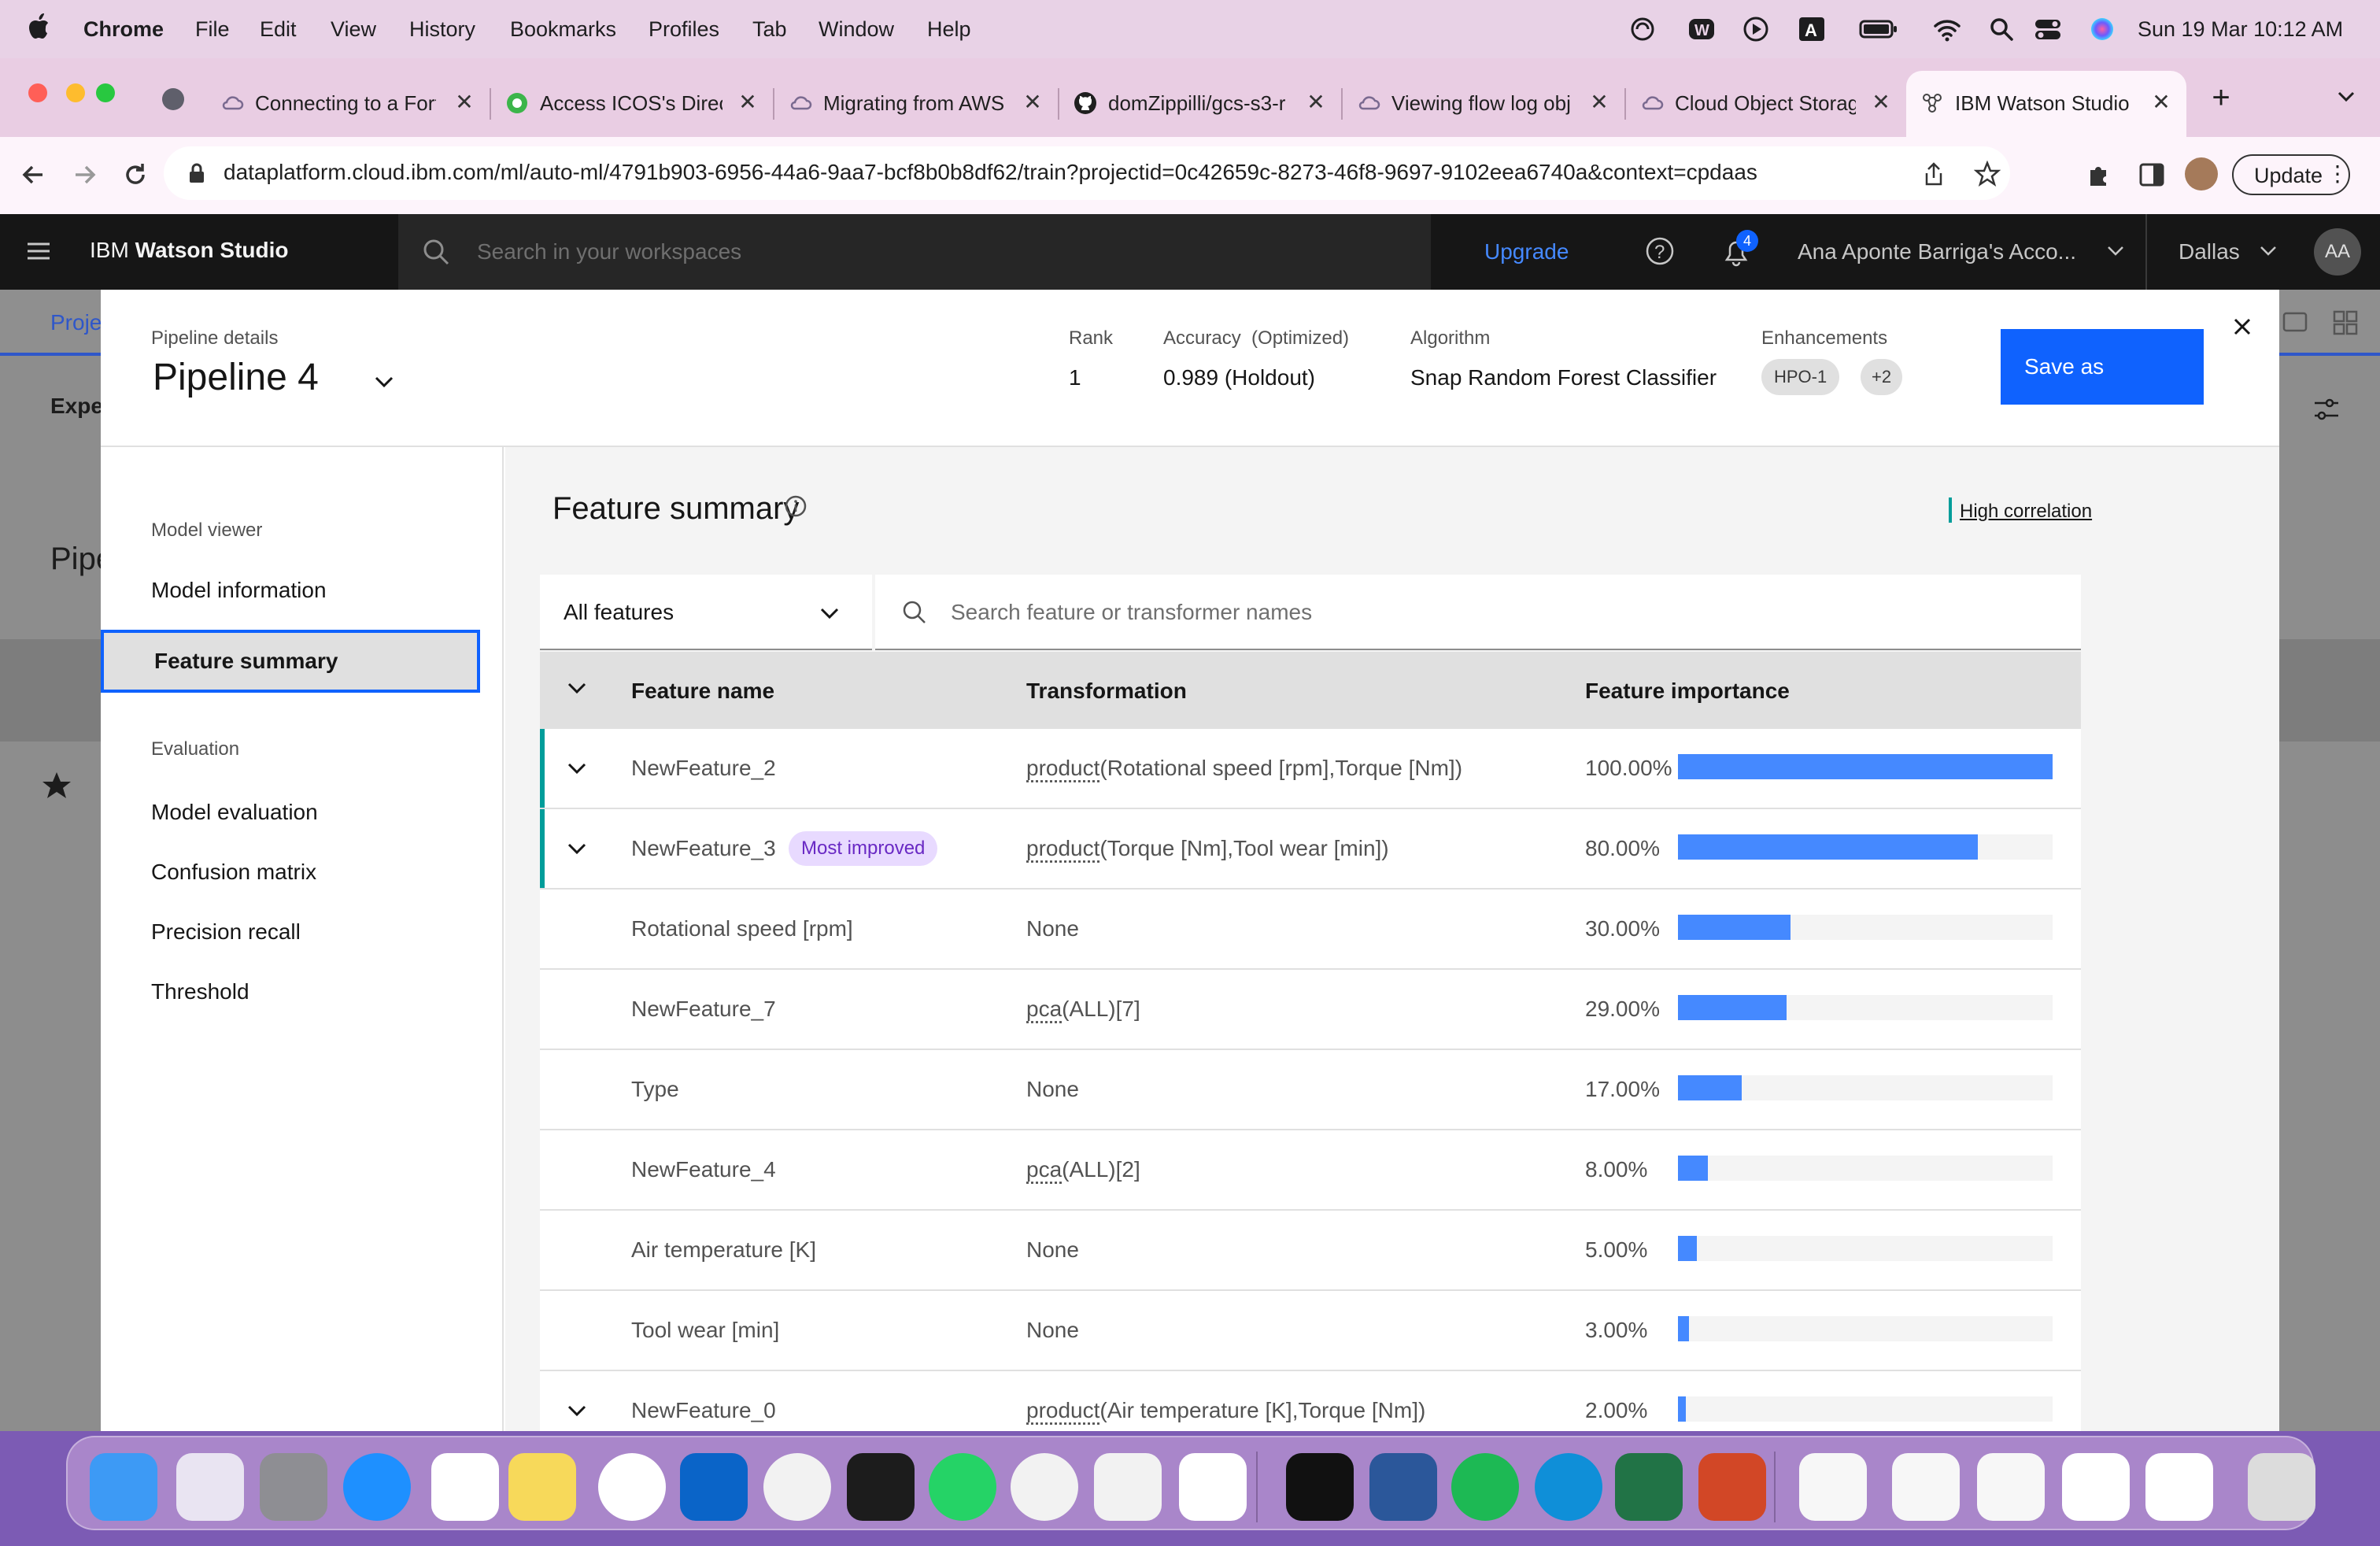 The height and width of the screenshot is (1546, 2380). Describe the element at coordinates (1568, 1487) in the screenshot. I see `edge-icon` at that location.